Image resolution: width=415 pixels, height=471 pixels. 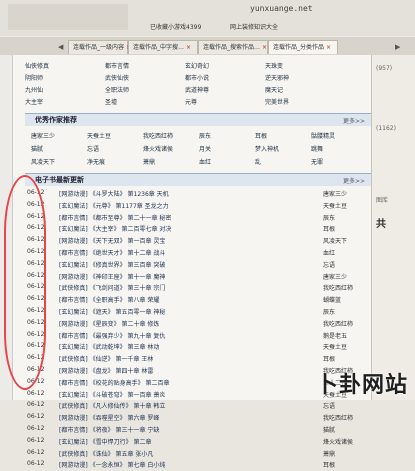 I want to click on tab-scroll-left-icon: ◀, so click(x=60, y=47).